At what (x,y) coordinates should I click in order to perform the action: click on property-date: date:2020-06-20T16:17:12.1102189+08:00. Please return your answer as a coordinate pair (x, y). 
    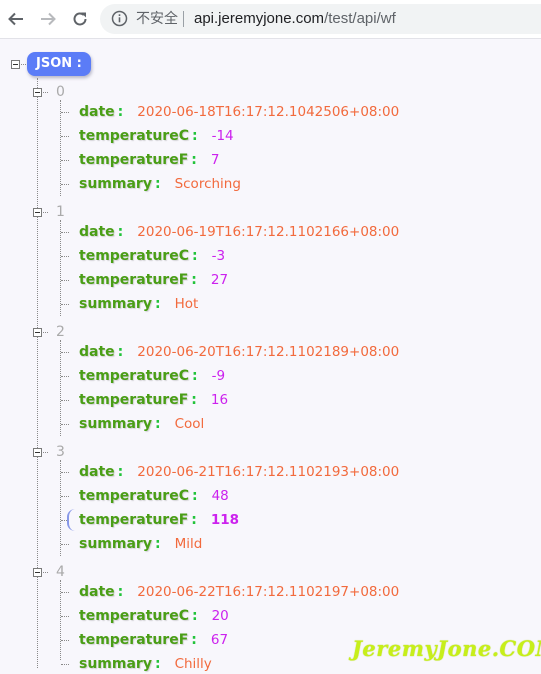
    Looking at the image, I should click on (239, 352).